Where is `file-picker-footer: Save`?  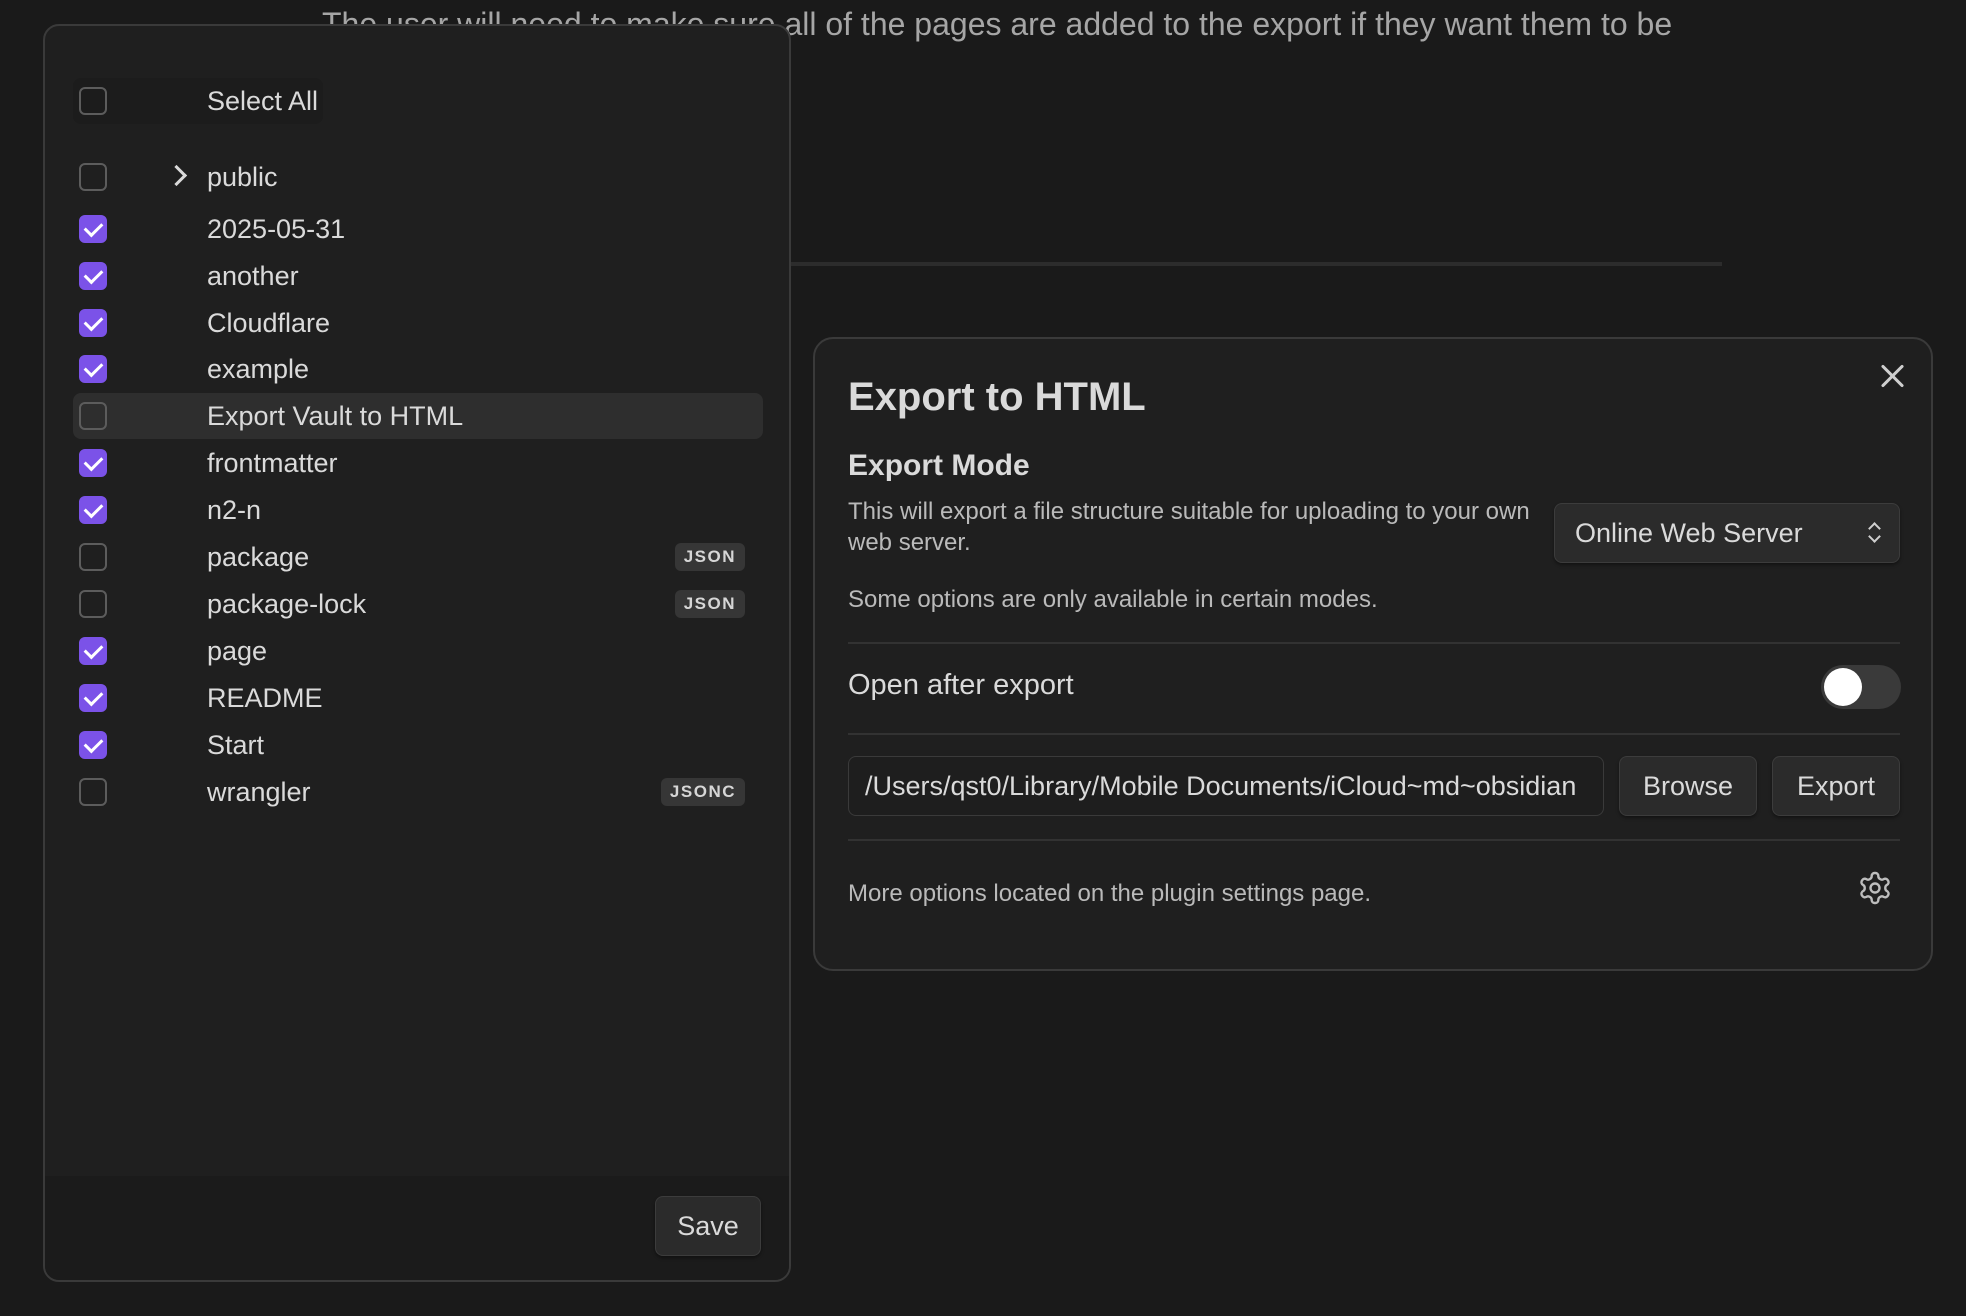 file-picker-footer: Save is located at coordinates (417, 1228).